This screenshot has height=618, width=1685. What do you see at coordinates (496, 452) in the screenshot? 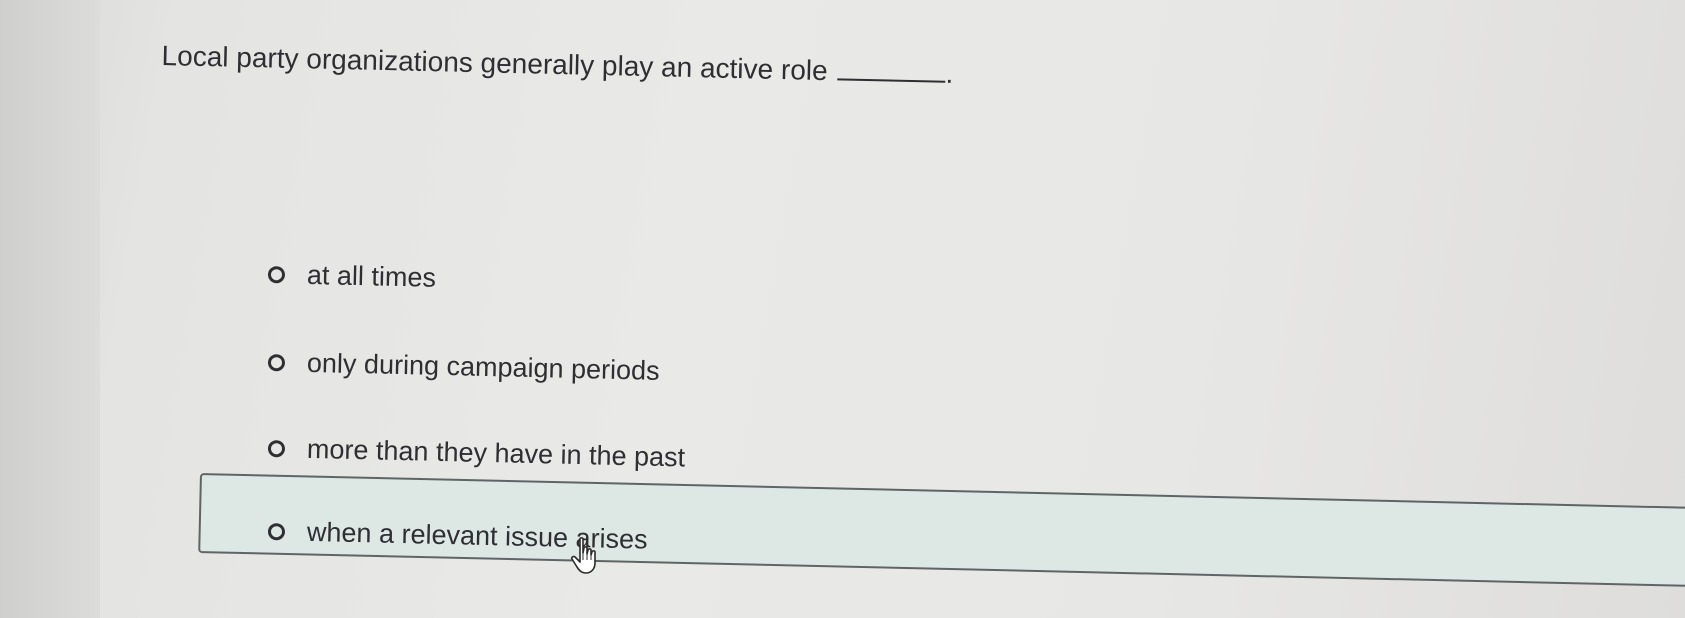
I see `option-label: more than they have in the past` at bounding box center [496, 452].